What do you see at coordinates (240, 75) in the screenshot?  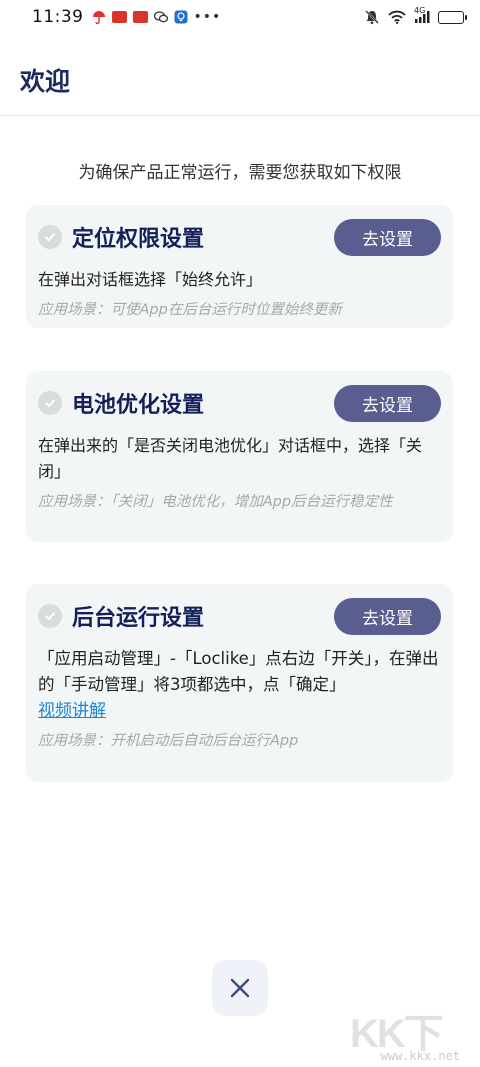 I see `app-header: 欢迎` at bounding box center [240, 75].